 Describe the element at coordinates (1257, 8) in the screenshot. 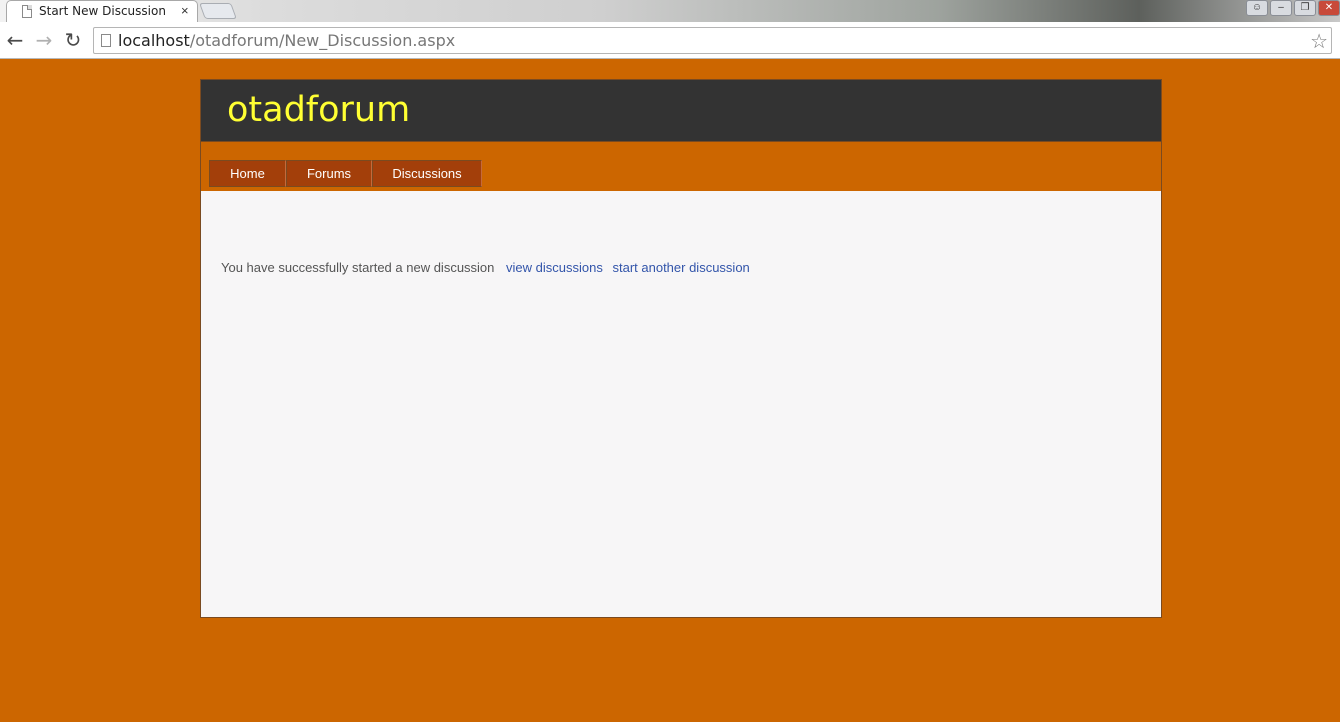

I see `user-profile-icon: ☺` at that location.